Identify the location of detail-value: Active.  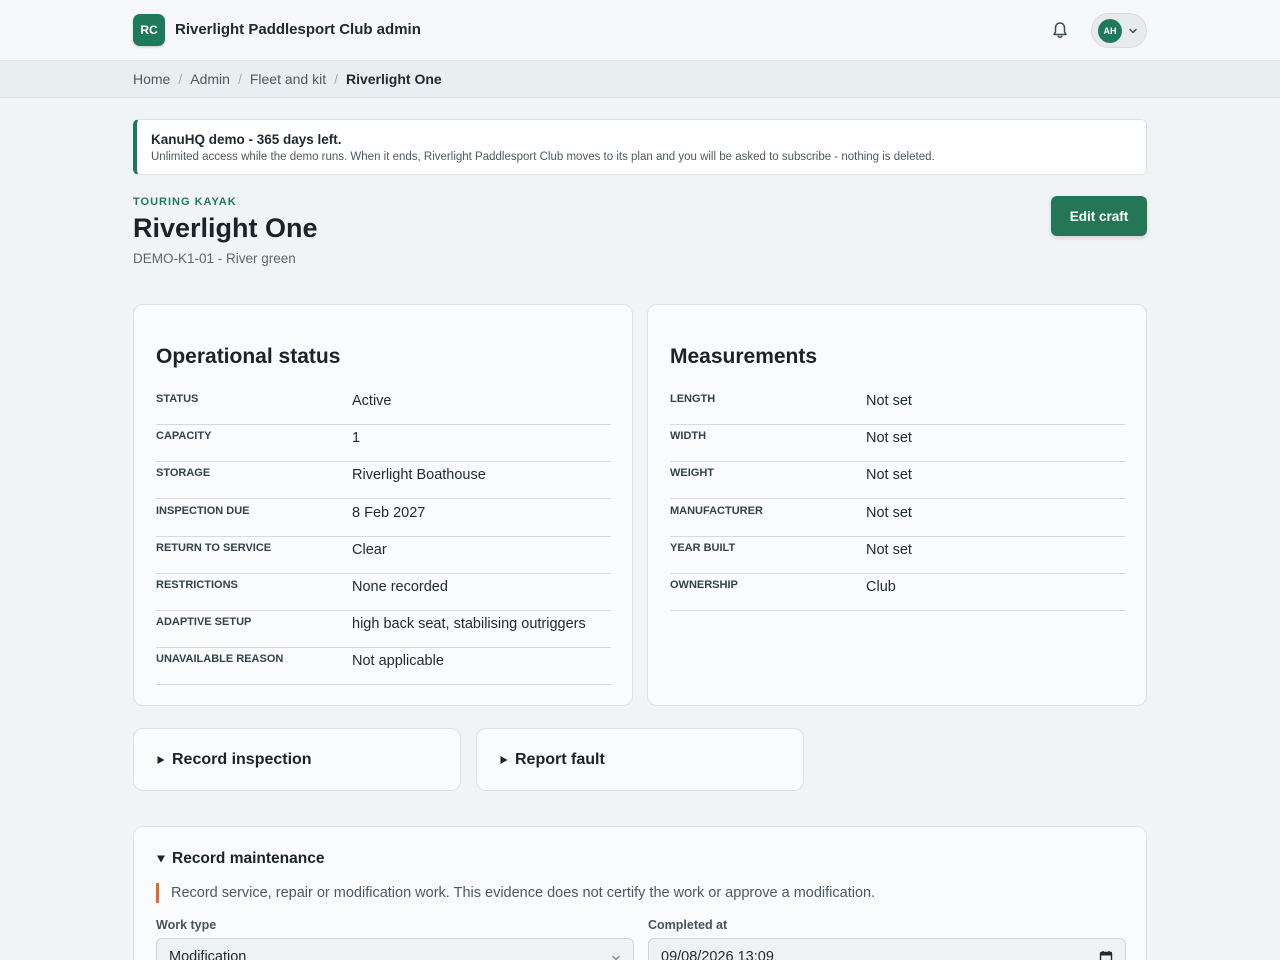
(372, 401).